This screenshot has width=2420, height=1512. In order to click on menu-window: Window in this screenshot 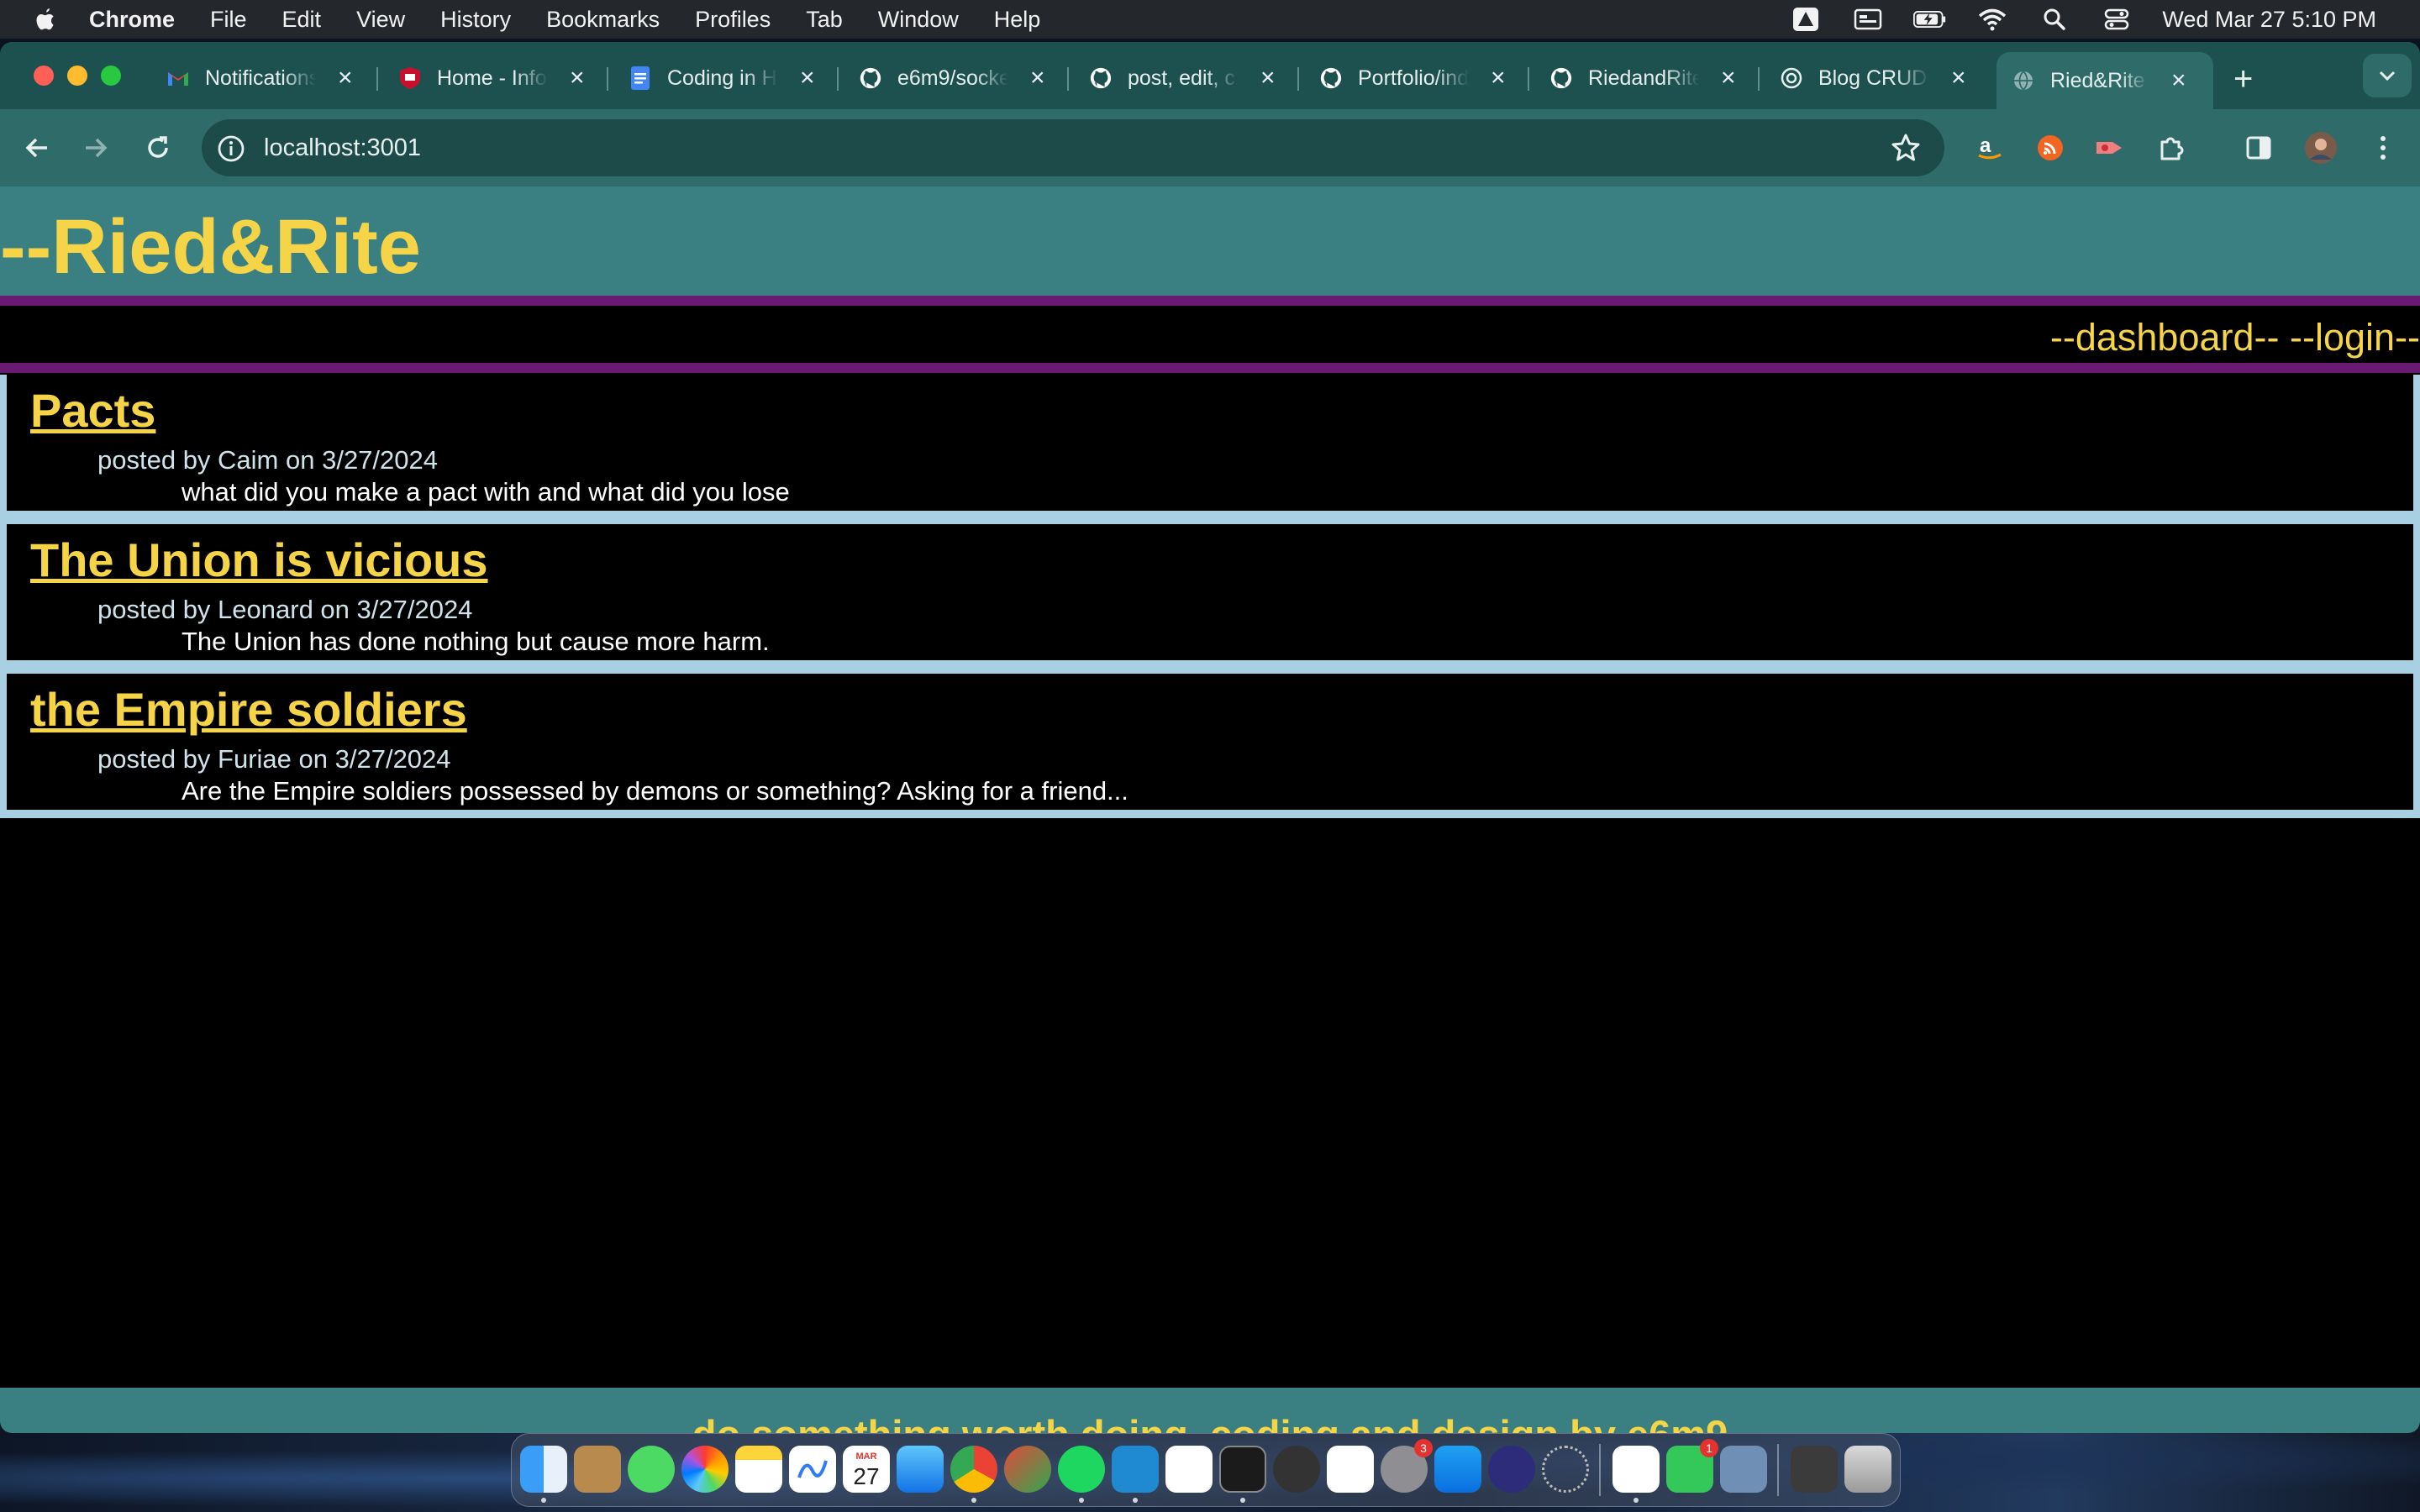, I will do `click(918, 20)`.